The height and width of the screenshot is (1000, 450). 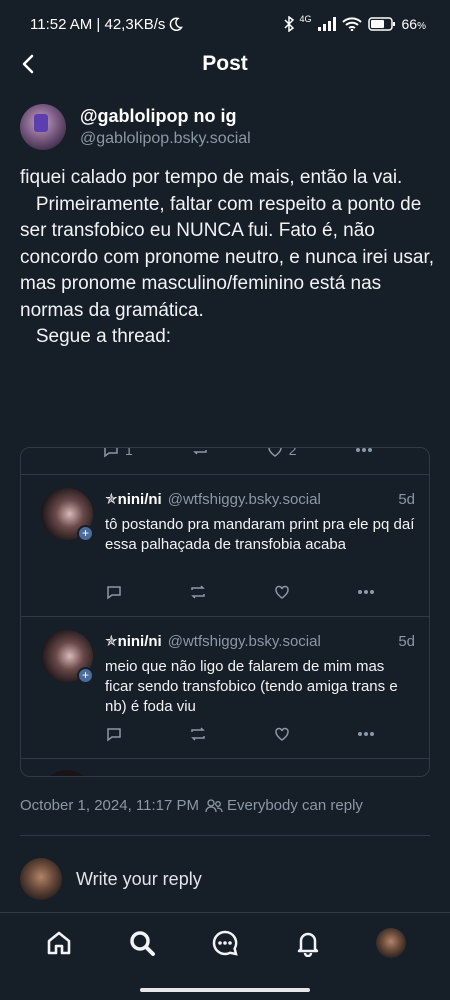 What do you see at coordinates (225, 758) in the screenshot?
I see `embed-divider` at bounding box center [225, 758].